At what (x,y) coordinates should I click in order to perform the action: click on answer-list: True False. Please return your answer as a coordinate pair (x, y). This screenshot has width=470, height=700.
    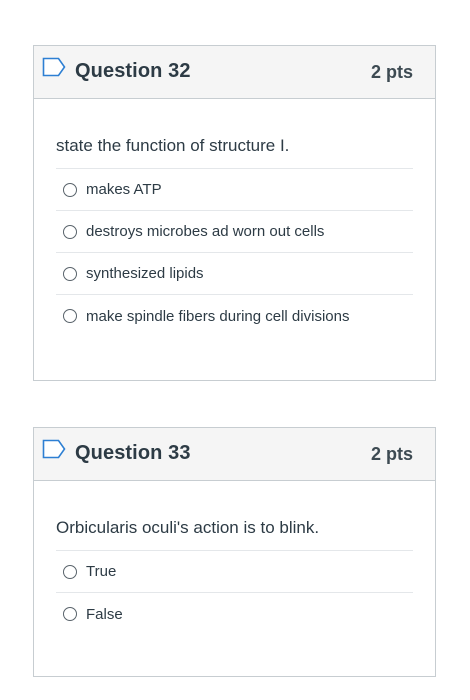
    Looking at the image, I should click on (234, 592).